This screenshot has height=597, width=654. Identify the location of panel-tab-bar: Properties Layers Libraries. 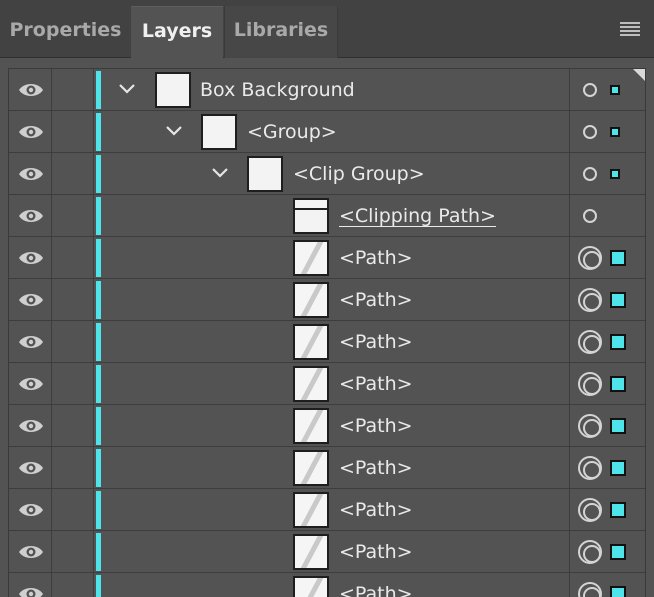
(327, 29).